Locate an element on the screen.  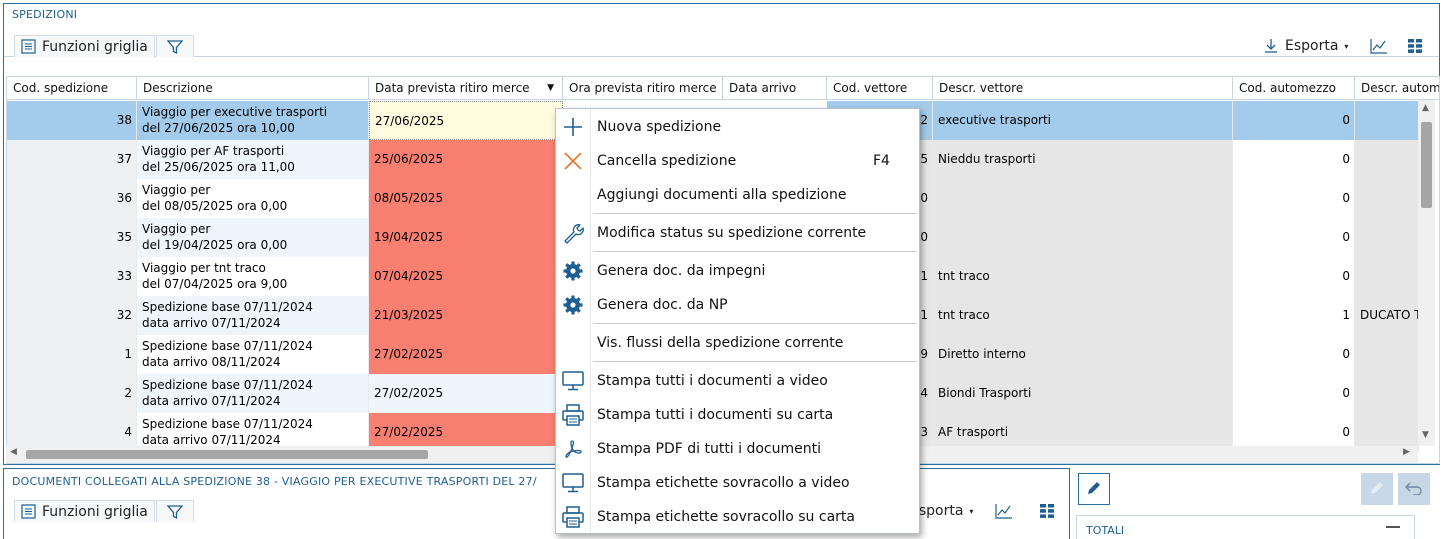
horizontal-scroll-thumb is located at coordinates (227, 454).